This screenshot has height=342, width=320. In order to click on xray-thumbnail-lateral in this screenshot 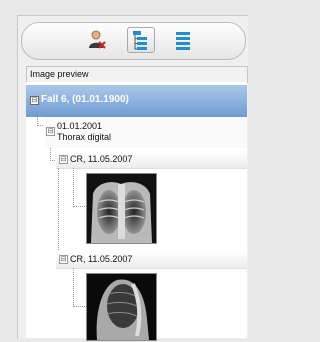, I will do `click(121, 307)`.